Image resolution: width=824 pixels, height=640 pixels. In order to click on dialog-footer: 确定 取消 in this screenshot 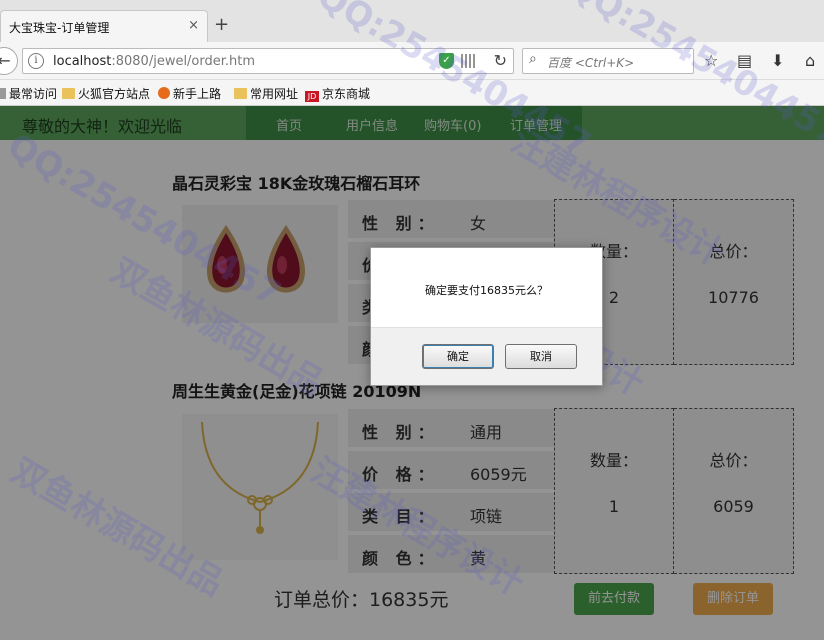, I will do `click(486, 356)`.